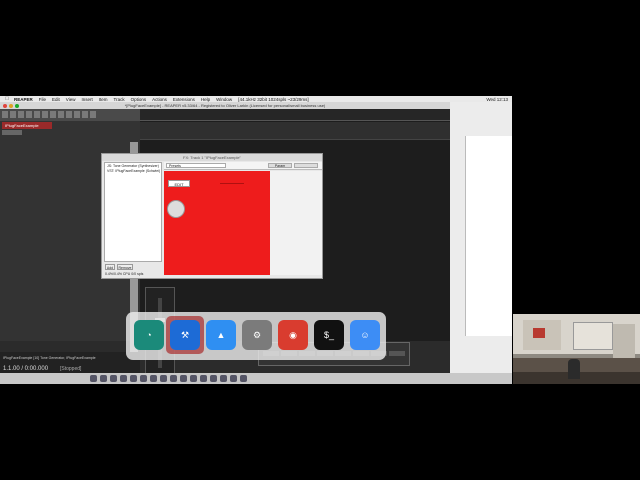  Describe the element at coordinates (293, 335) in the screenshot. I see `chrome-icon: ◉` at that location.